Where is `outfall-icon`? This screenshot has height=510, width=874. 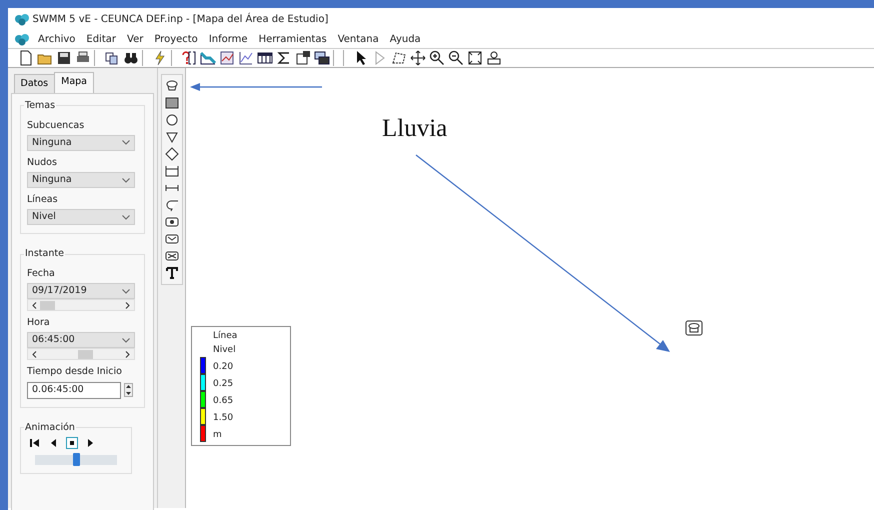
outfall-icon is located at coordinates (172, 137).